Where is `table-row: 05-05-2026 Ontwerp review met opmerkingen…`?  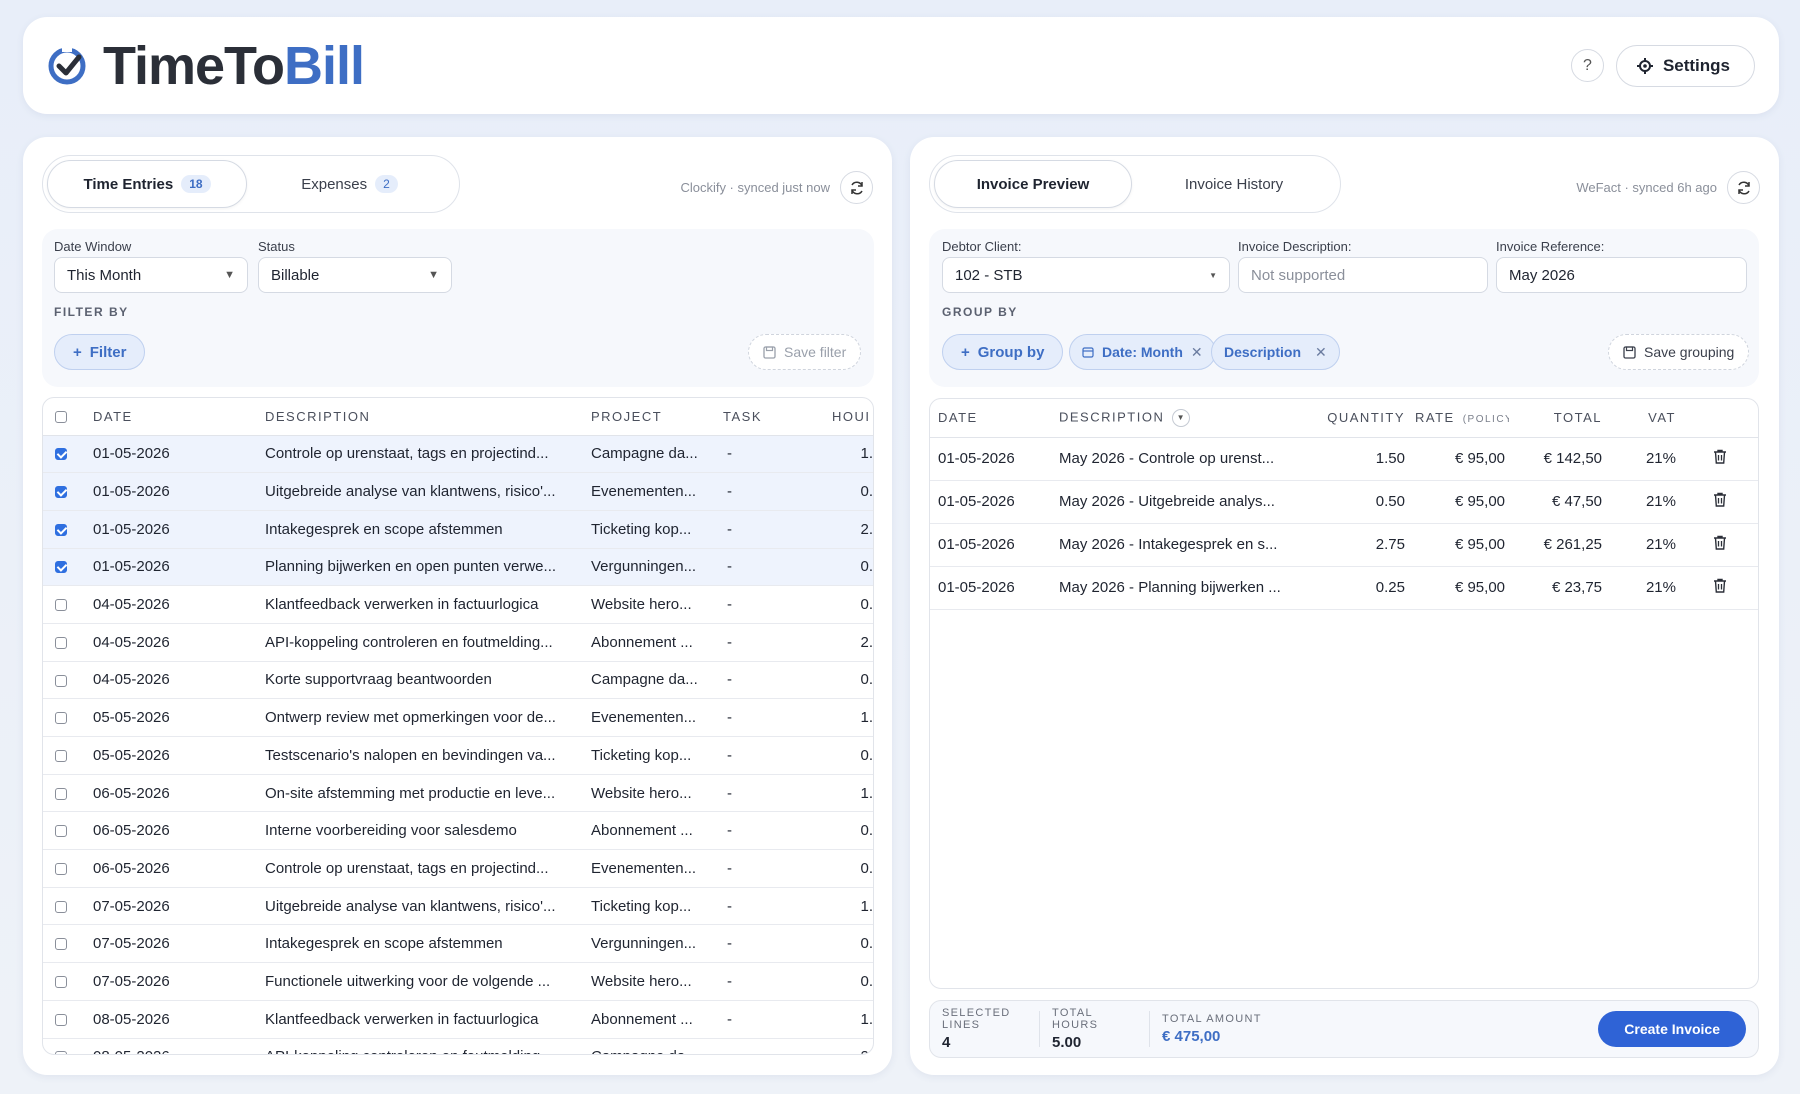
table-row: 05-05-2026 Ontwerp review met opmerkingen… is located at coordinates (458, 717).